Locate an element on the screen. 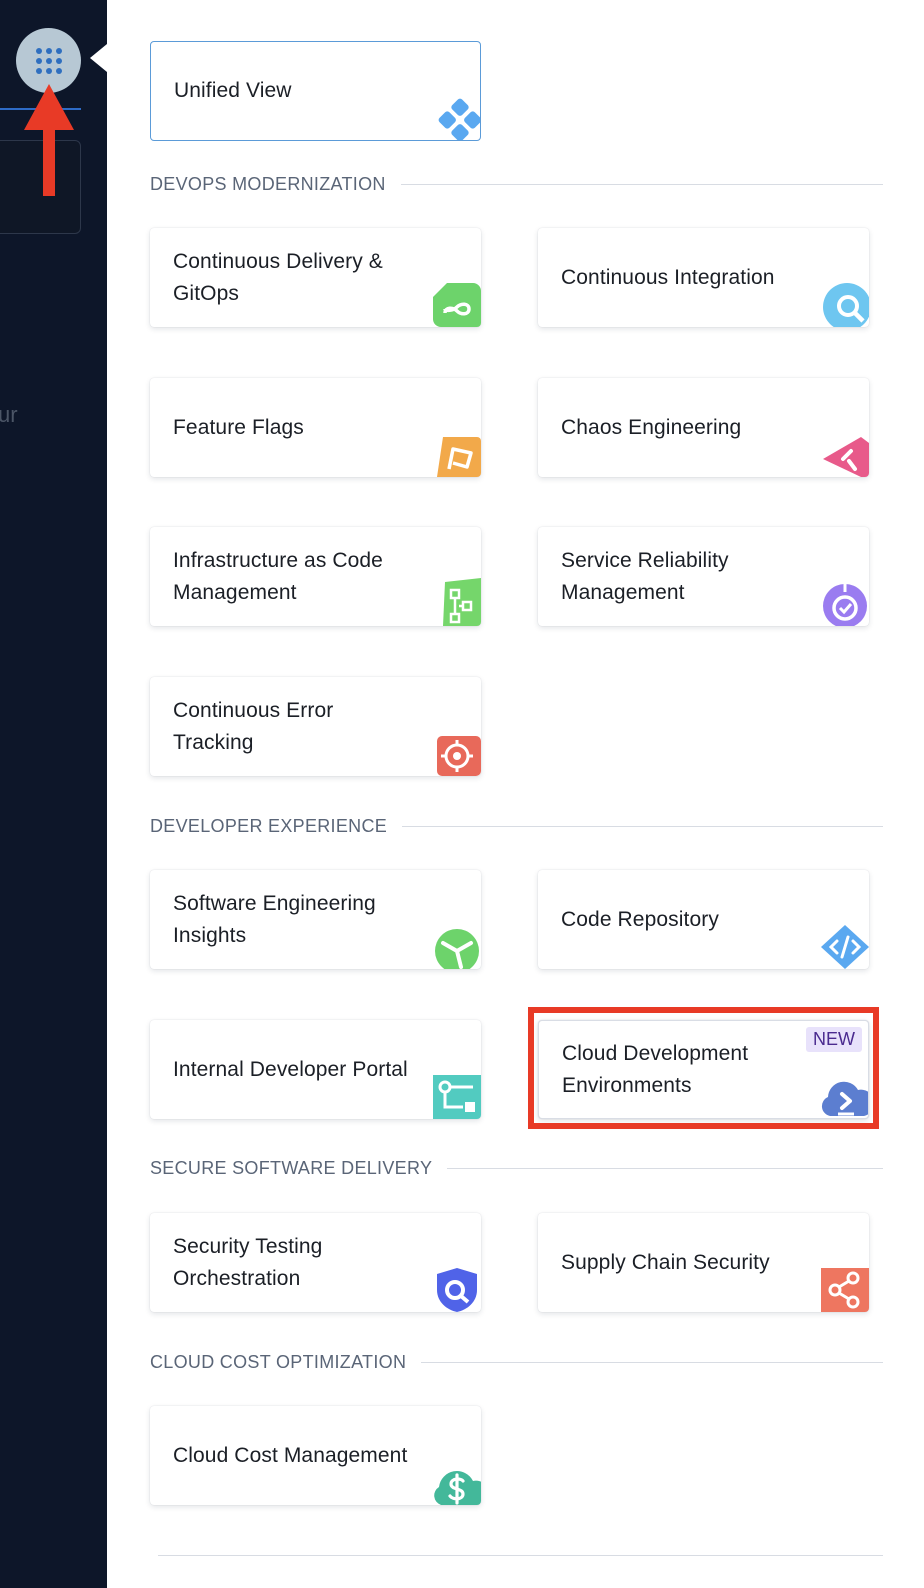 Image resolution: width=924 pixels, height=1588 pixels. tile-service-reliability: Service Reliability Management is located at coordinates (703, 576).